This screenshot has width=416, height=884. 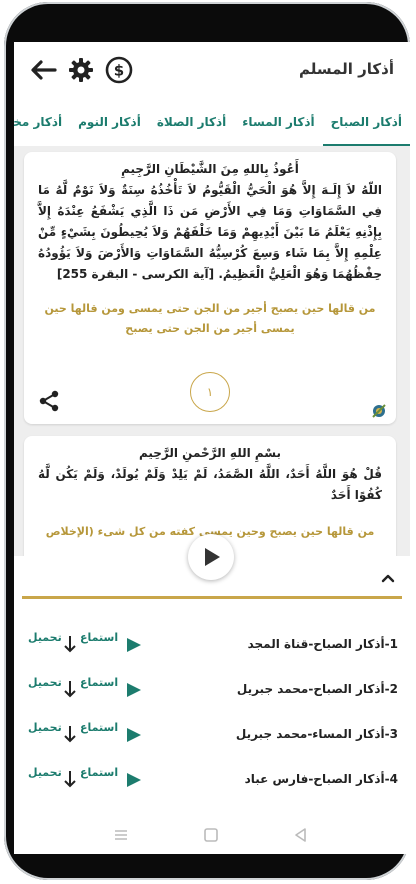 What do you see at coordinates (316, 734) in the screenshot?
I see `track-title: 3-أذكار المساء-محمد جبريل` at bounding box center [316, 734].